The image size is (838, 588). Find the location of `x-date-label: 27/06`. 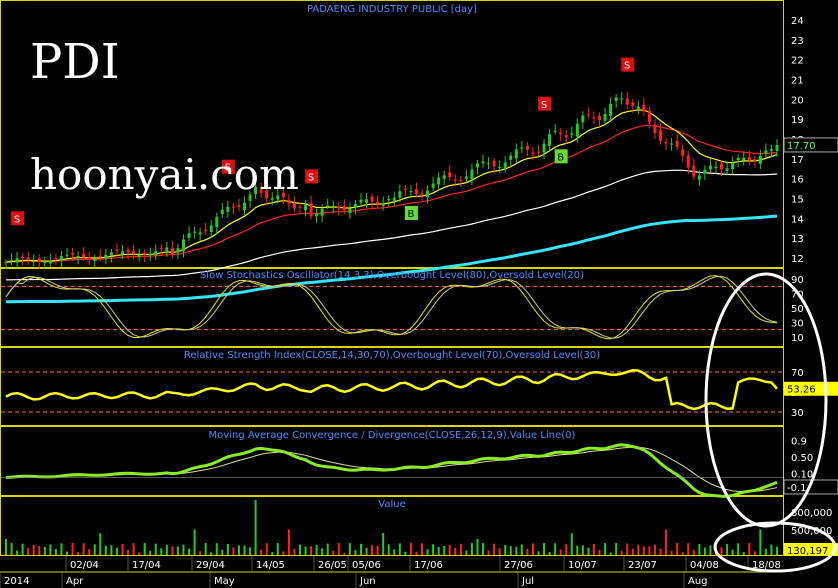

x-date-label: 27/06 is located at coordinates (518, 565).